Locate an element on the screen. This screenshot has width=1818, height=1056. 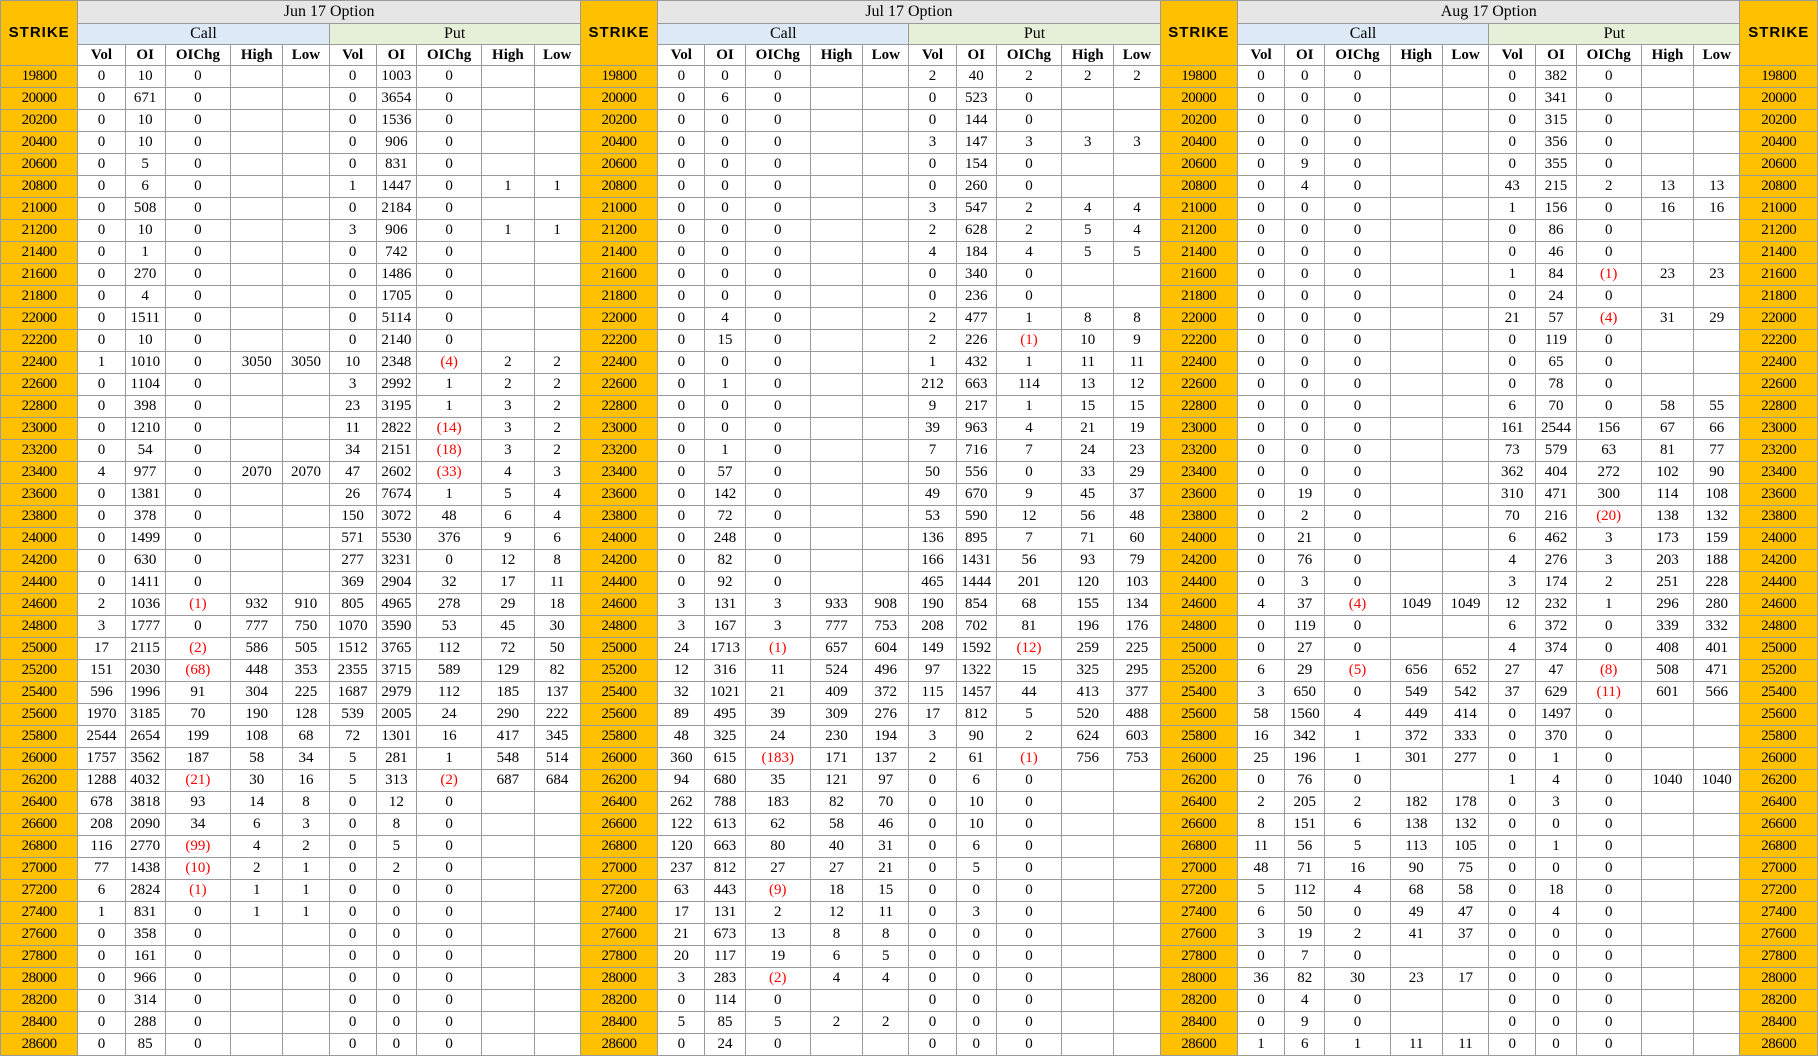
put-group-header: Put is located at coordinates (1614, 34).